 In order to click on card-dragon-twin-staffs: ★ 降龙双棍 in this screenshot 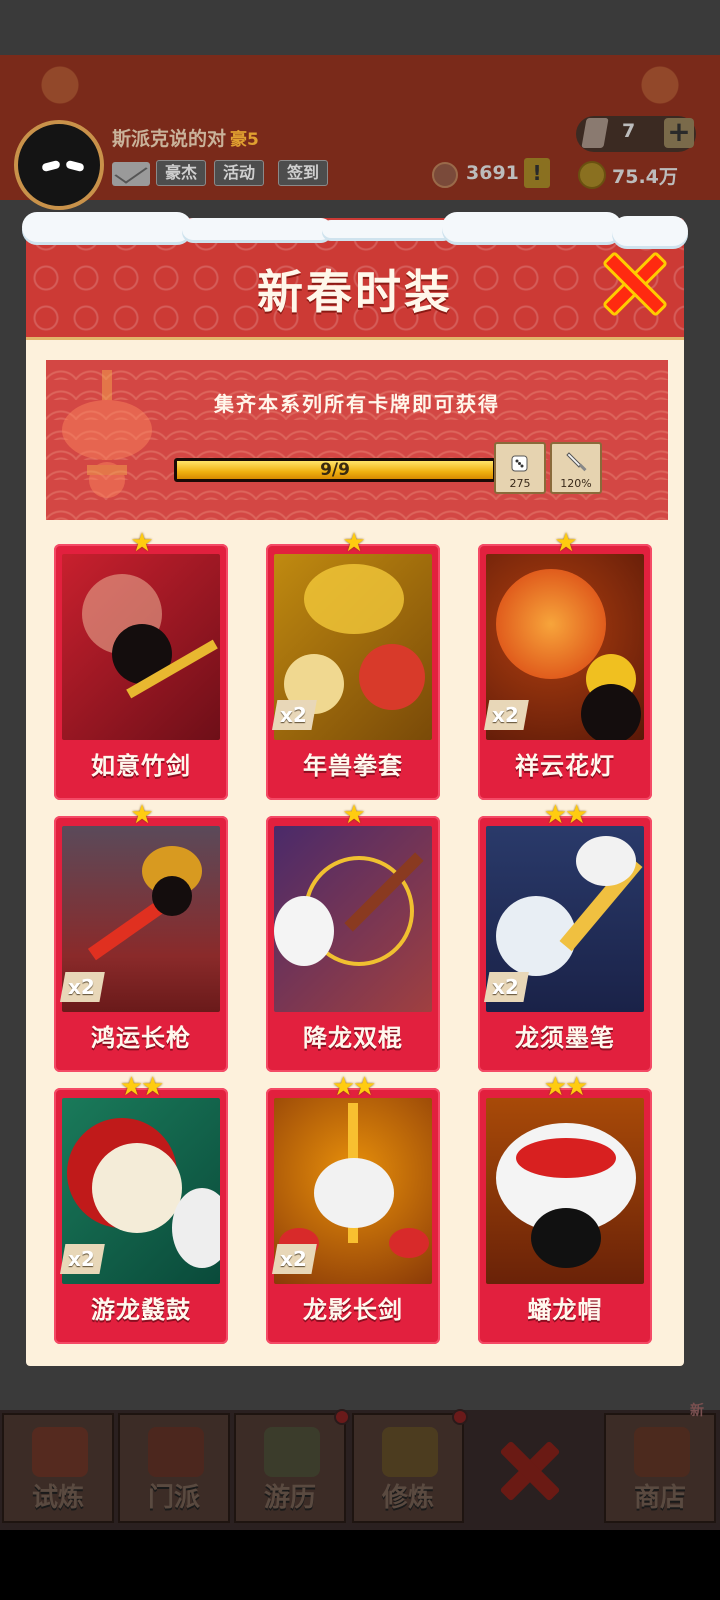, I will do `click(353, 937)`.